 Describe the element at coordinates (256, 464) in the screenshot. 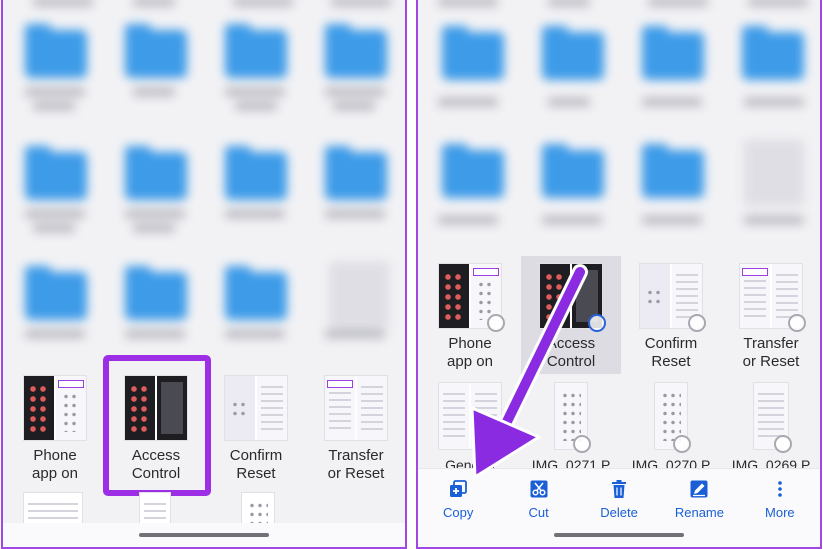

I see `file-name: Confirm Reset` at that location.